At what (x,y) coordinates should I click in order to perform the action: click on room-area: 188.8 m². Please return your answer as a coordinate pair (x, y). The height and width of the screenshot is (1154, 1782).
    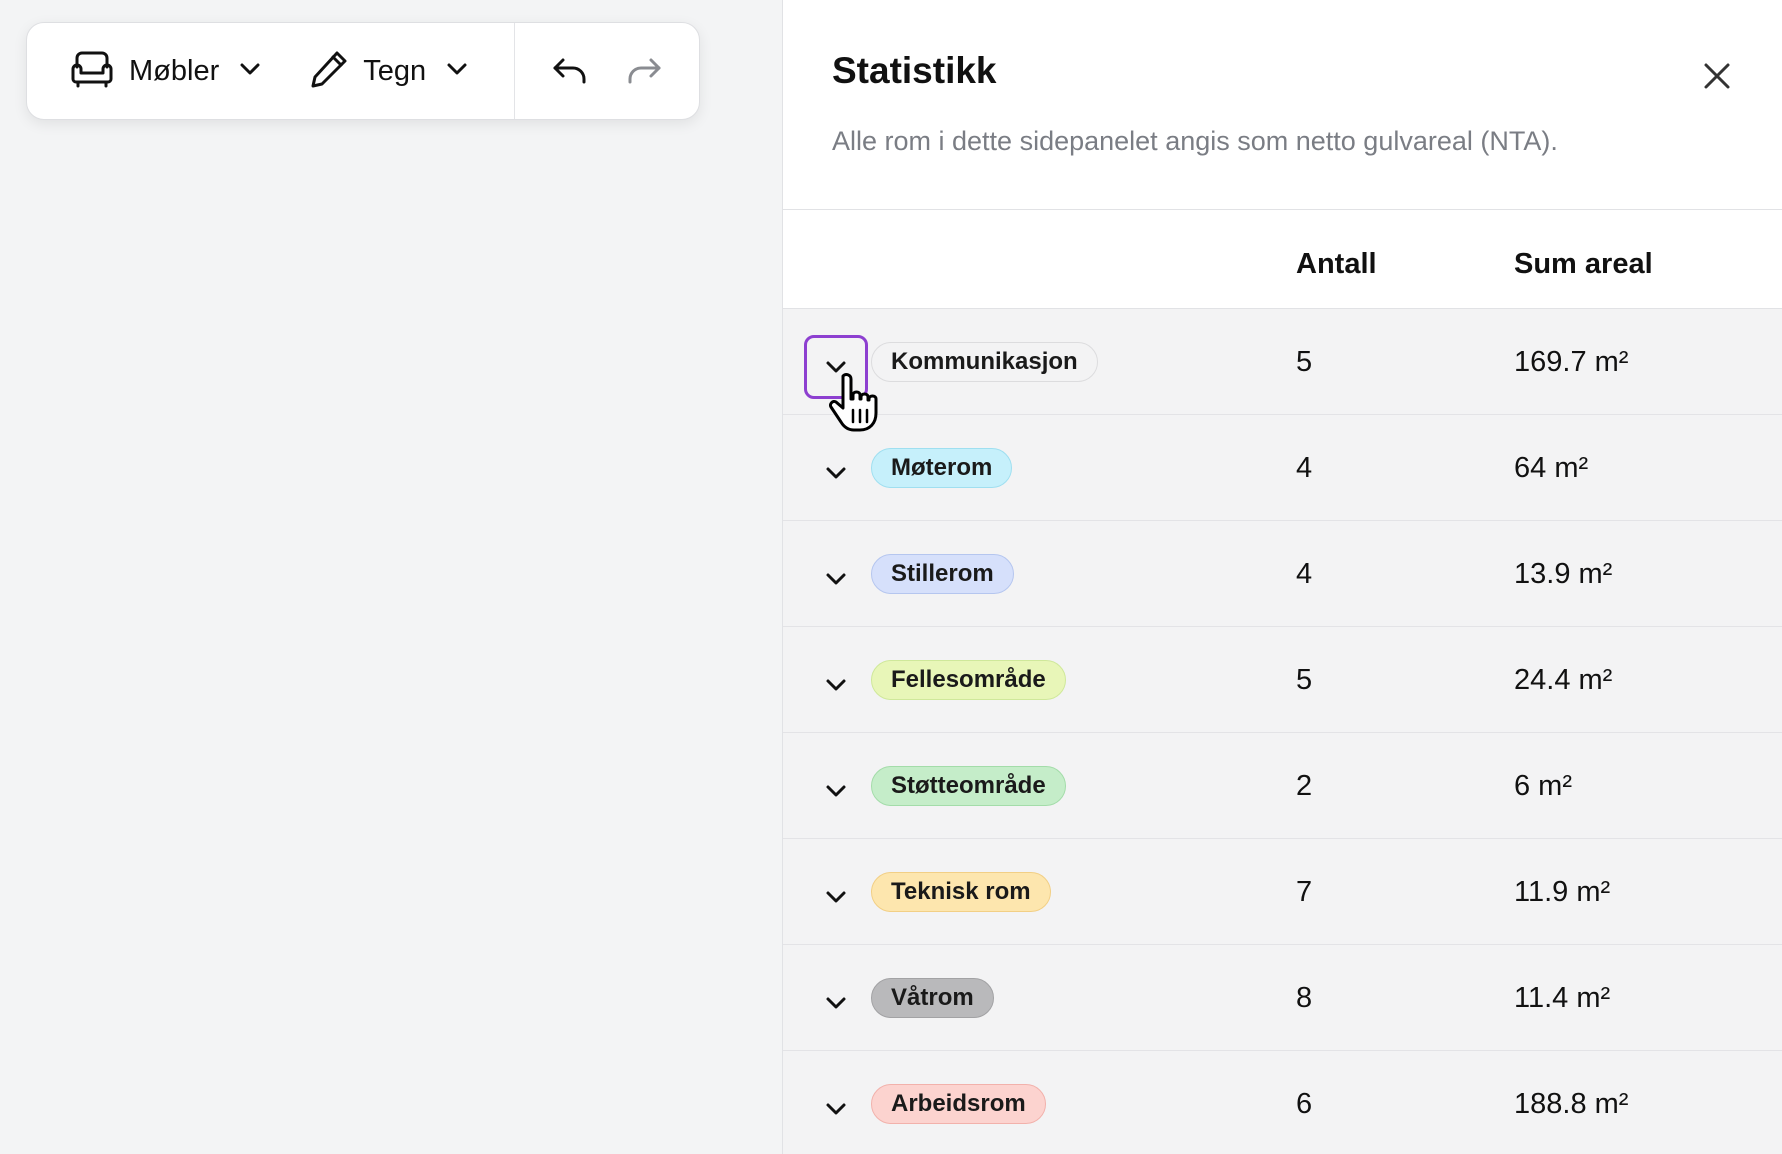
    Looking at the image, I should click on (1571, 1104).